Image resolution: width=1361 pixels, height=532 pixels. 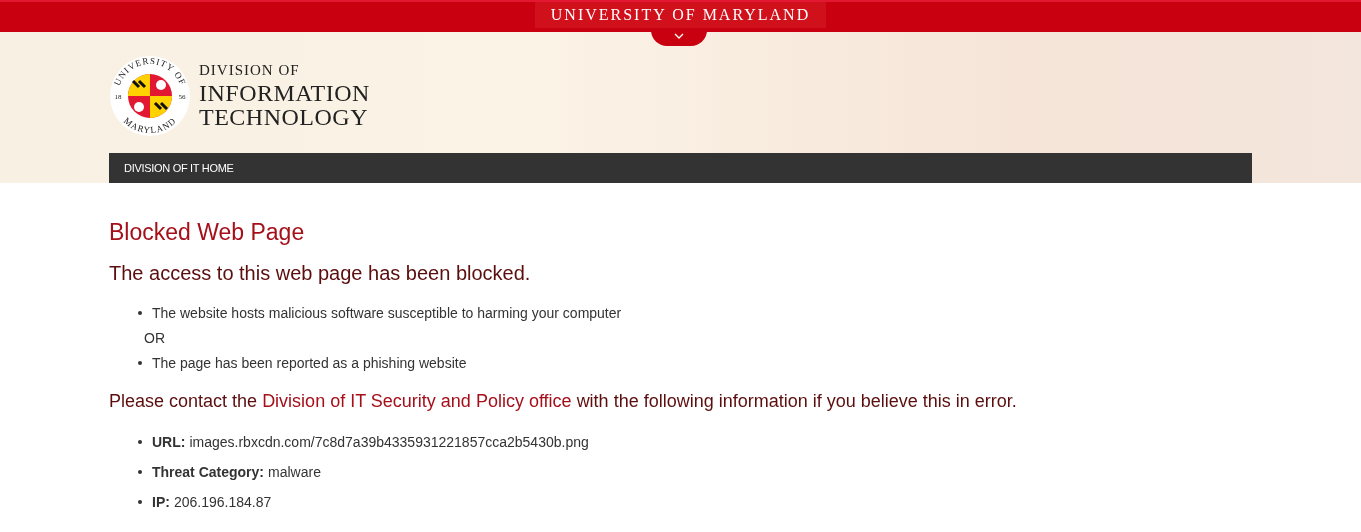 What do you see at coordinates (207, 232) in the screenshot?
I see `page-title: Blocked Web Page` at bounding box center [207, 232].